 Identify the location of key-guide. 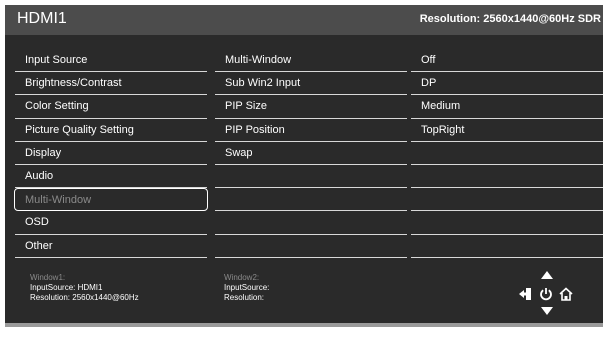
(550, 292).